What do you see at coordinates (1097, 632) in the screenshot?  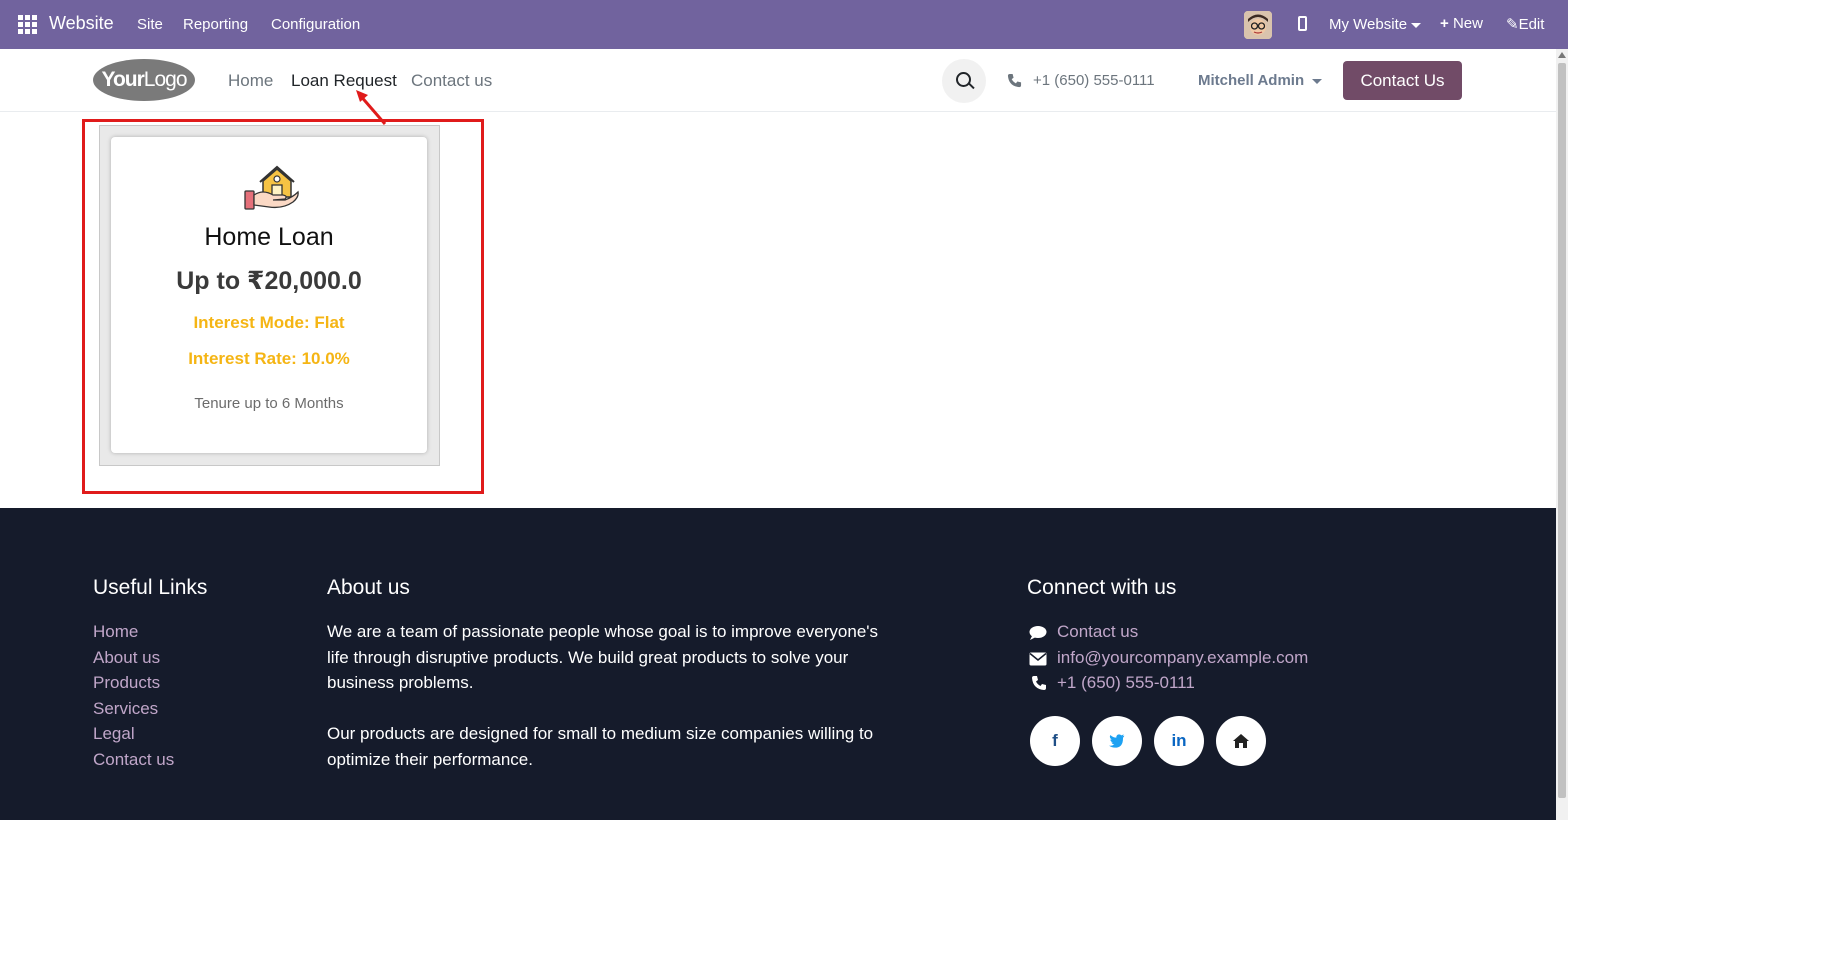 I see `footer-contact-us: Contact us` at bounding box center [1097, 632].